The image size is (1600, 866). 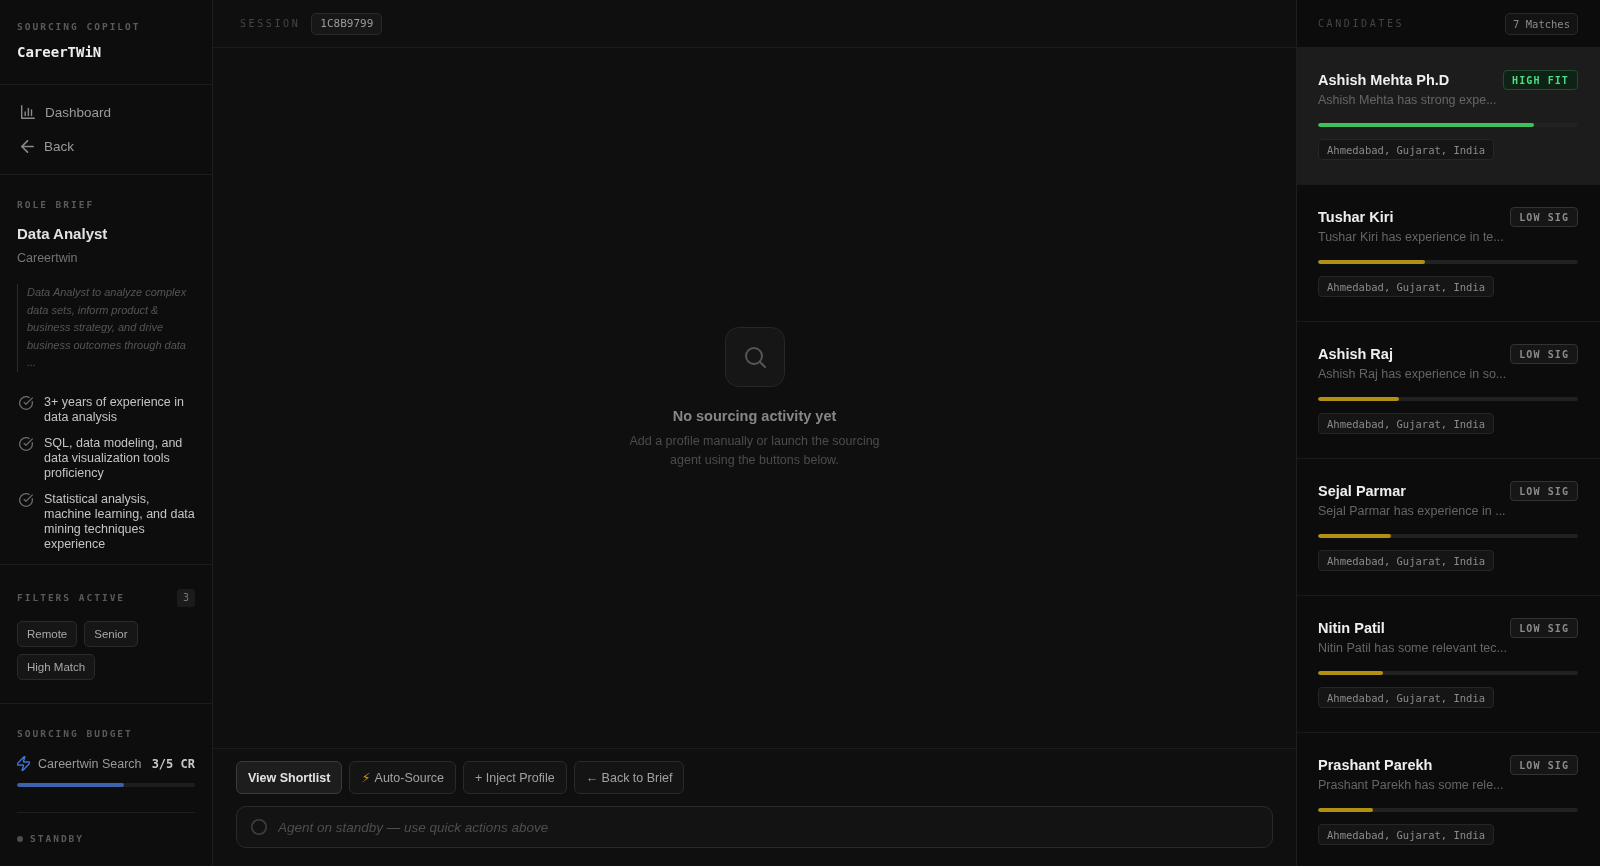 I want to click on quick-action-button: View Shortlist, so click(x=289, y=777).